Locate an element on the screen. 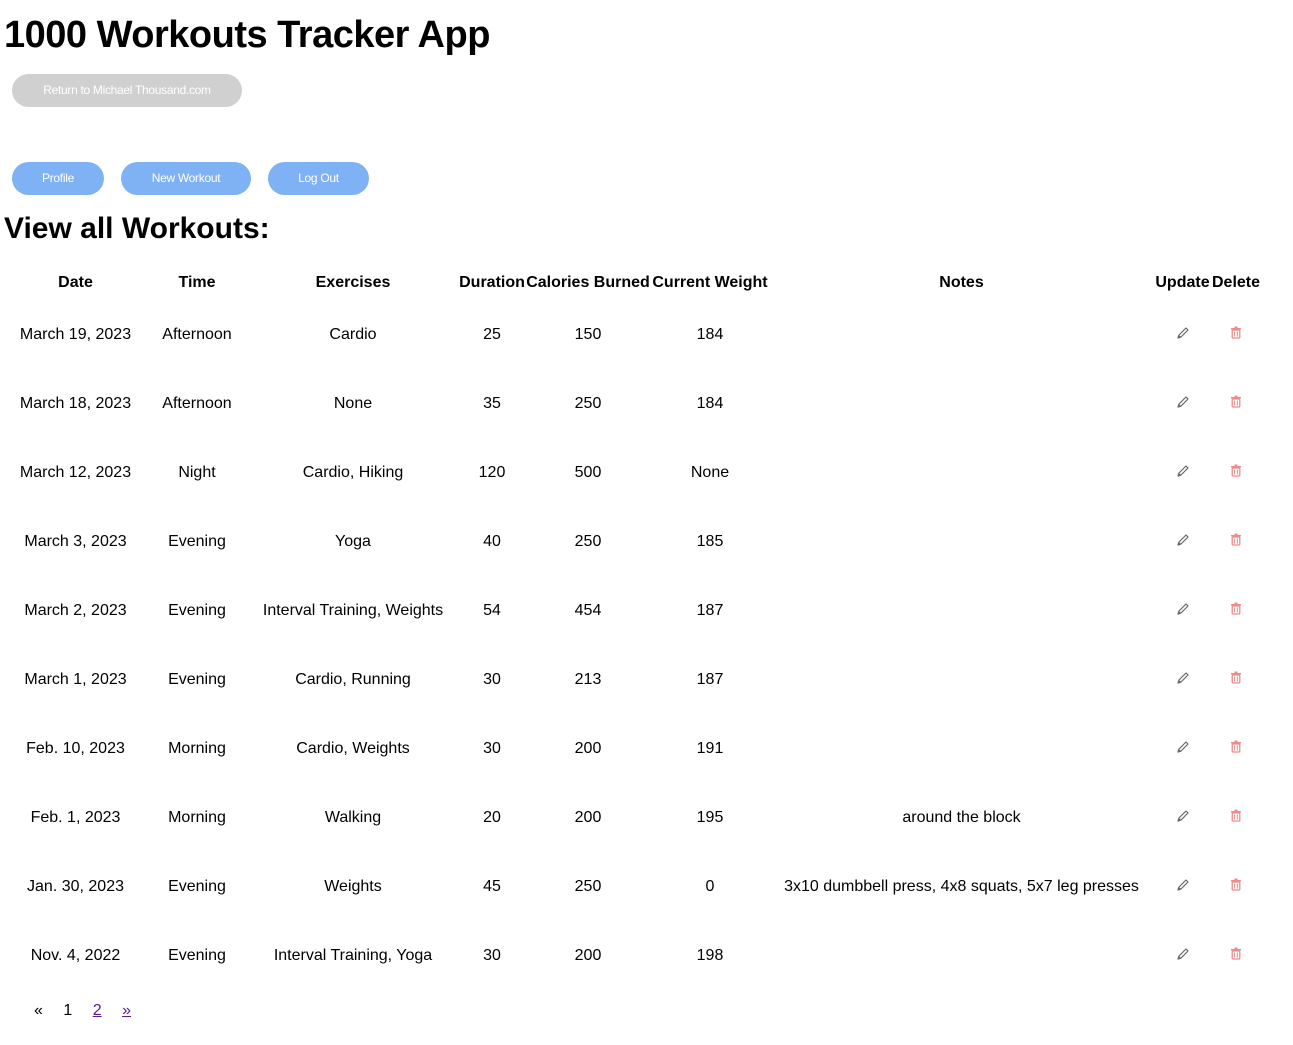 The width and height of the screenshot is (1293, 1045). cell-calories: 500 is located at coordinates (588, 472).